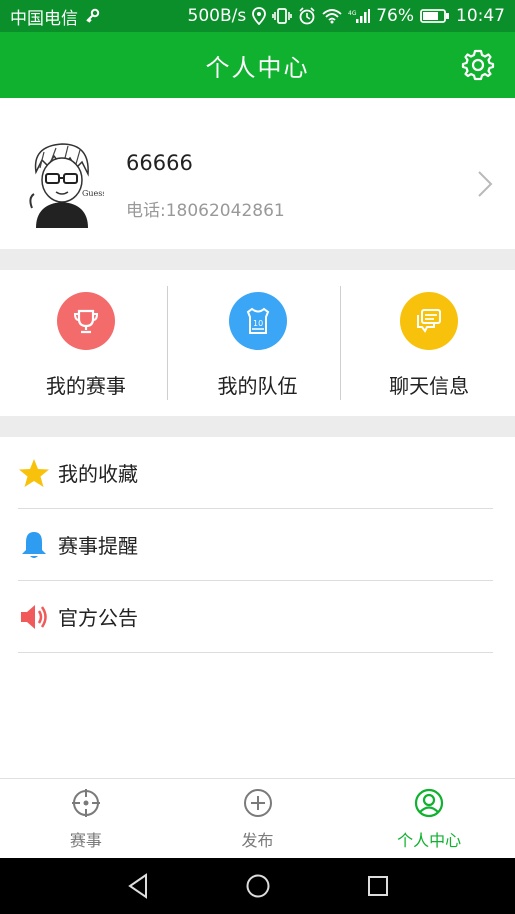  I want to click on app-header: 个人中心, so click(257, 65).